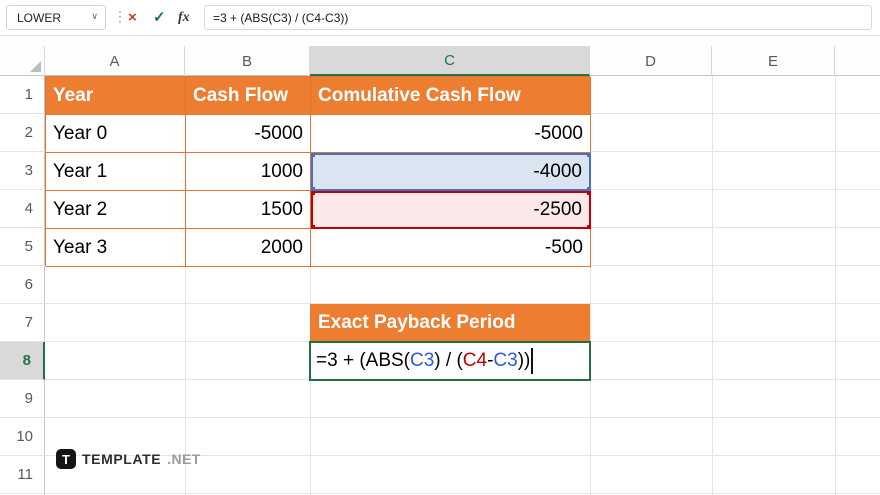  What do you see at coordinates (450, 323) in the screenshot?
I see `cell-C7-payback-header: Exact Payback Period` at bounding box center [450, 323].